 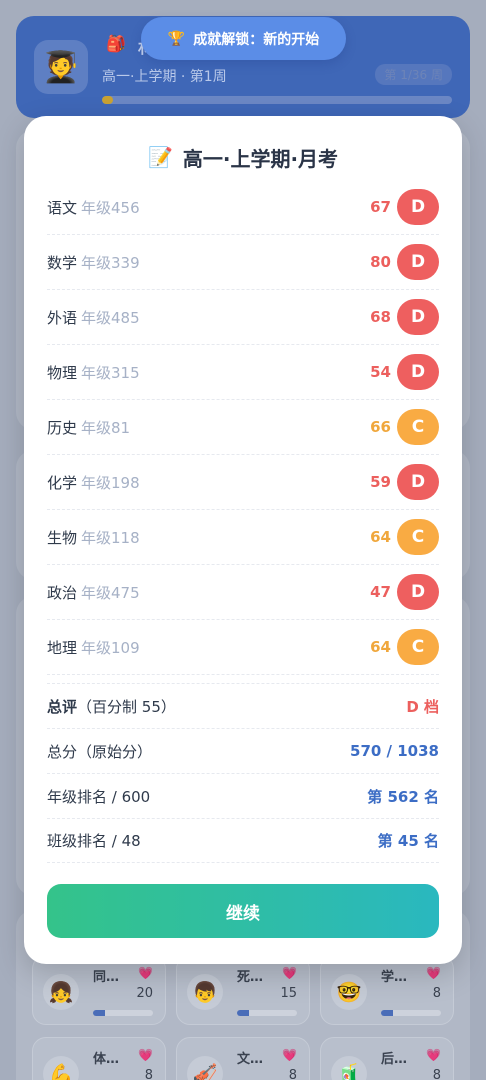 What do you see at coordinates (404, 207) in the screenshot?
I see `subject-result: 67 D` at bounding box center [404, 207].